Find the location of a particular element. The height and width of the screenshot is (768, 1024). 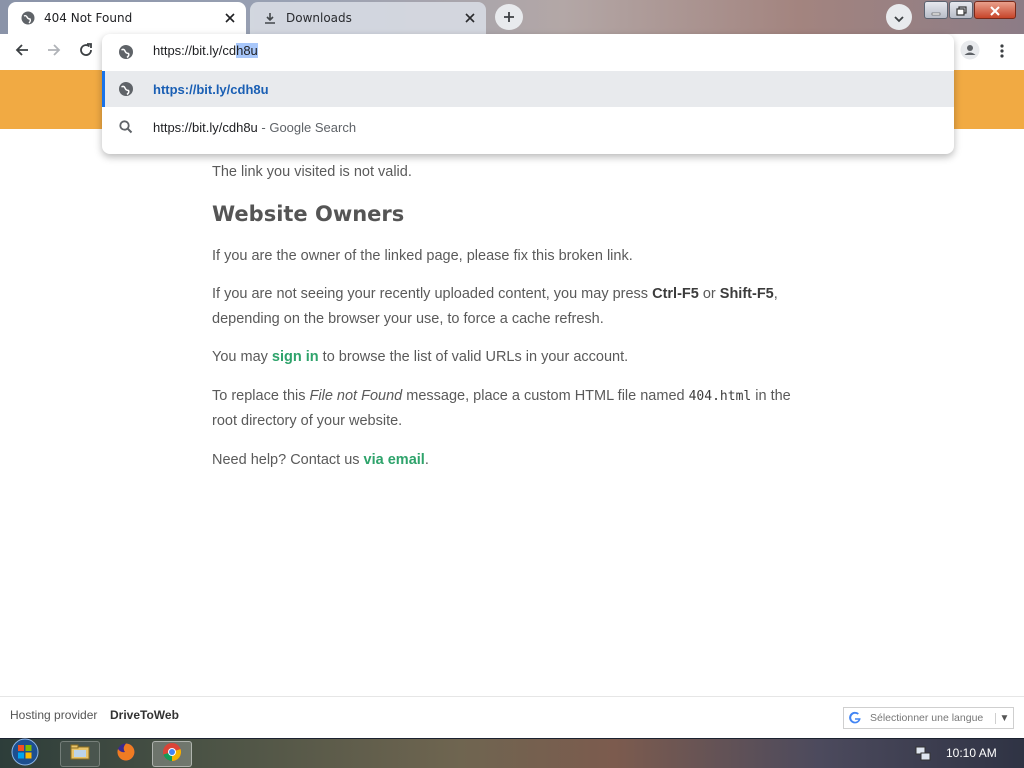

close-icon is located at coordinates (995, 10).